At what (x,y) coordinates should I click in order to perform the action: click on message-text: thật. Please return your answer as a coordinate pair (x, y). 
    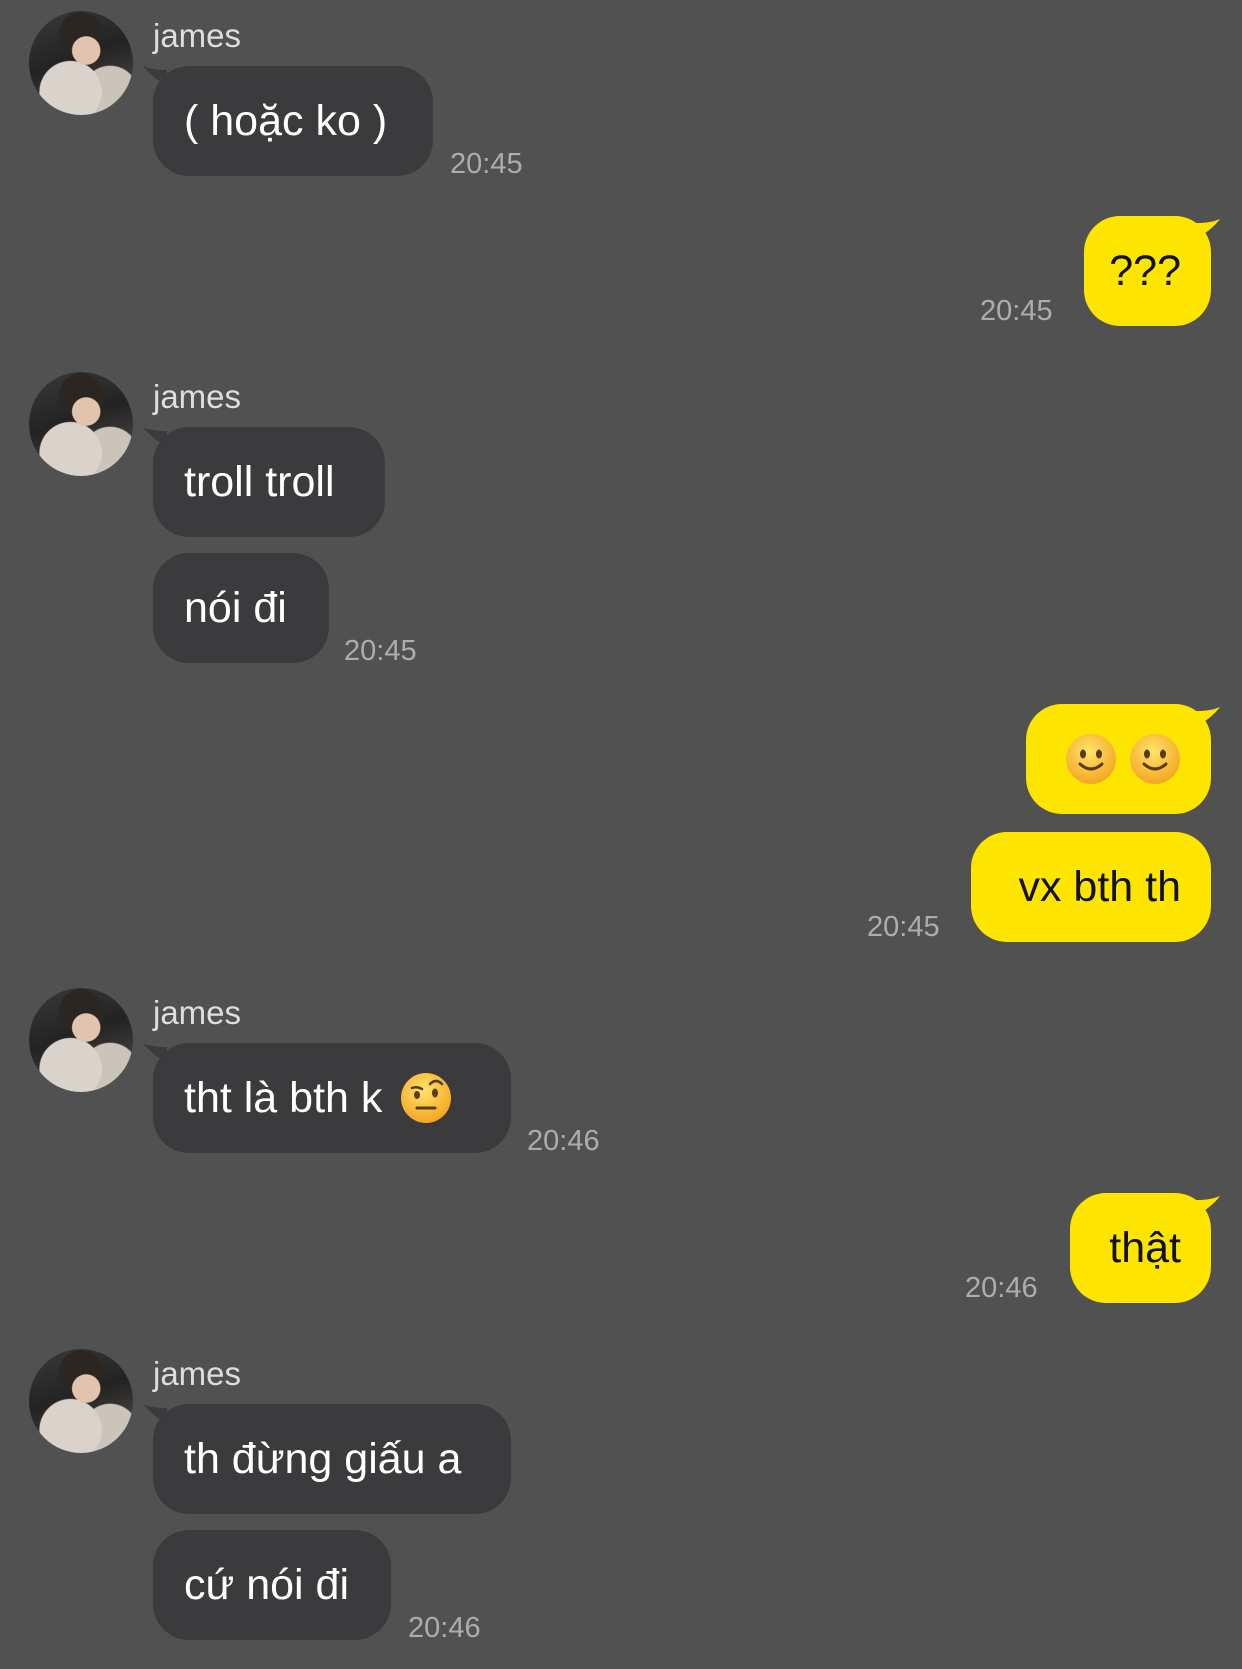
    Looking at the image, I should click on (1145, 1247).